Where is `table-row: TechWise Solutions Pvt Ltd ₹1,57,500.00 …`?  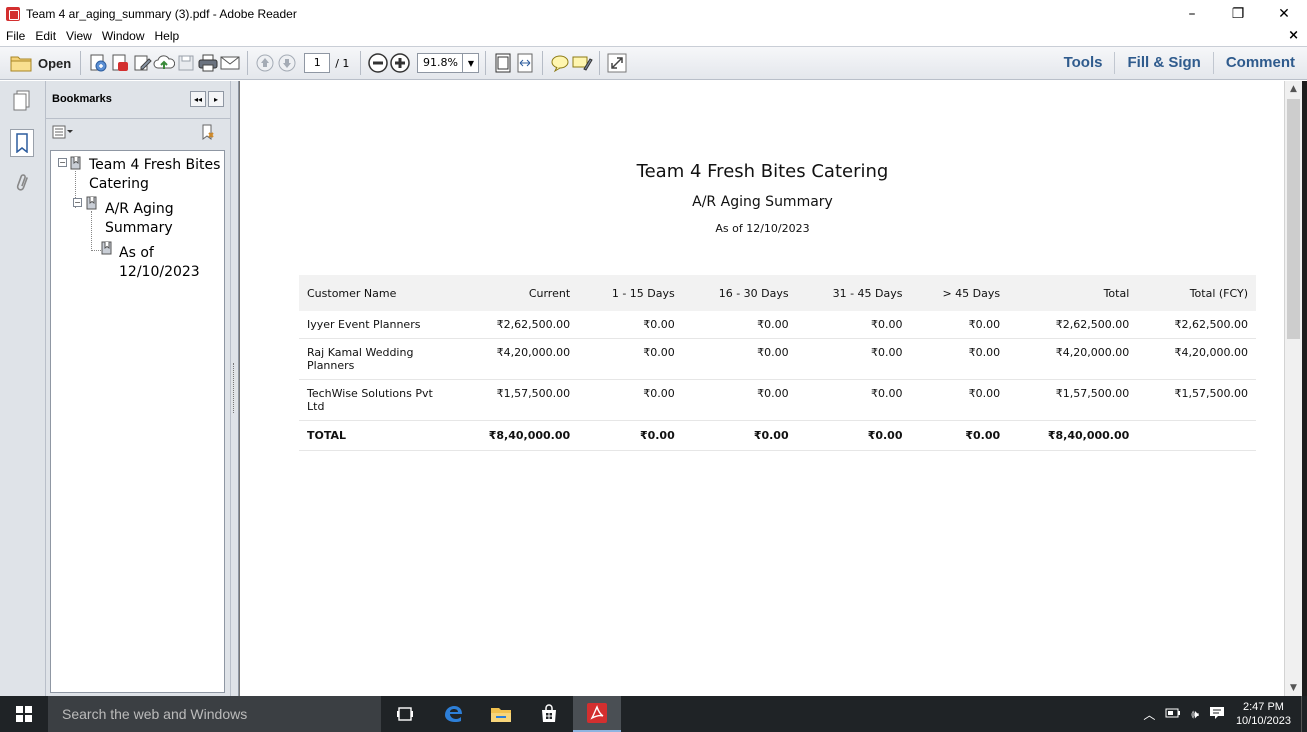
table-row: TechWise Solutions Pvt Ltd ₹1,57,500.00 … is located at coordinates (777, 400).